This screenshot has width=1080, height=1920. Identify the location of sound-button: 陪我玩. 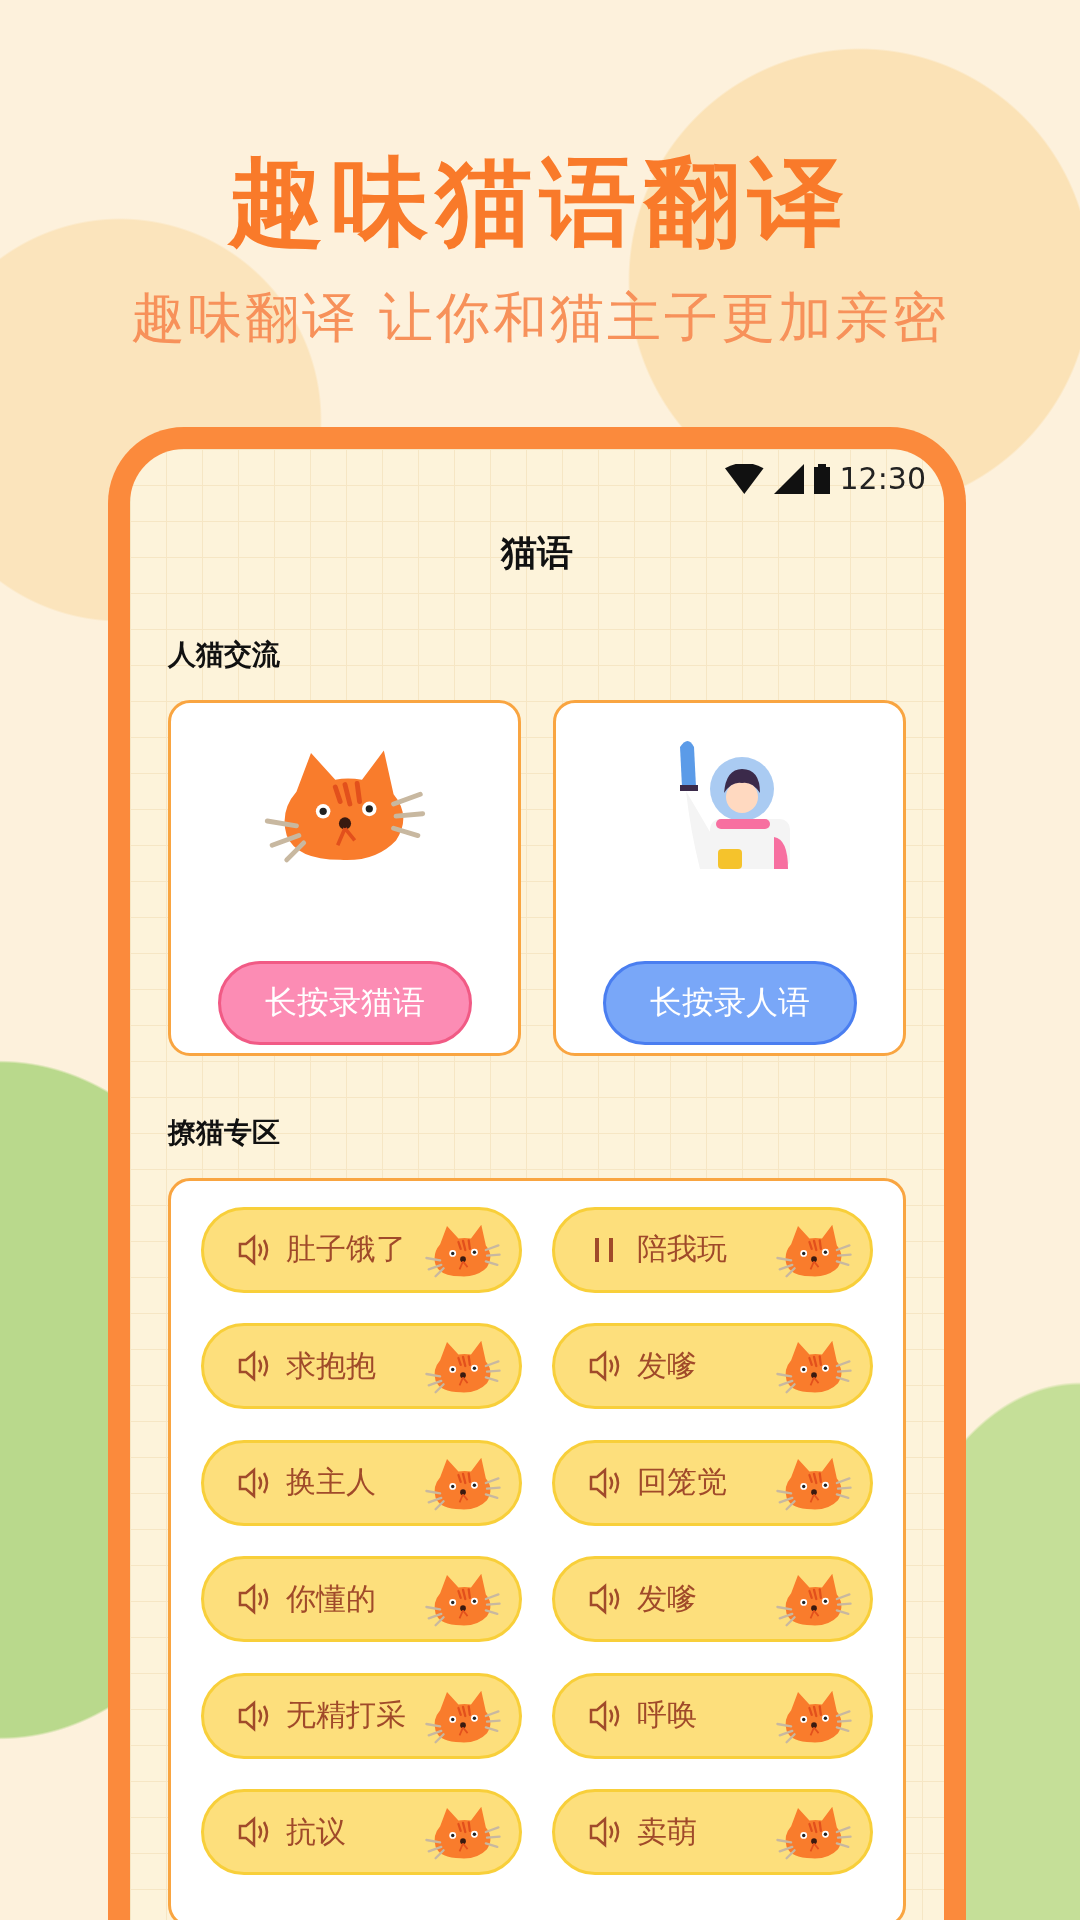
(712, 1249).